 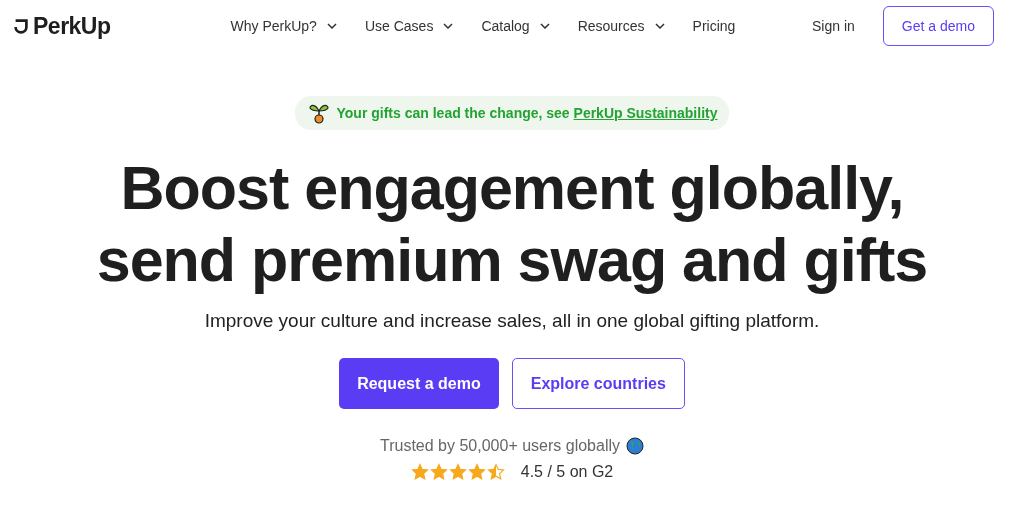 I want to click on sign-in-link: Sign in, so click(x=833, y=26).